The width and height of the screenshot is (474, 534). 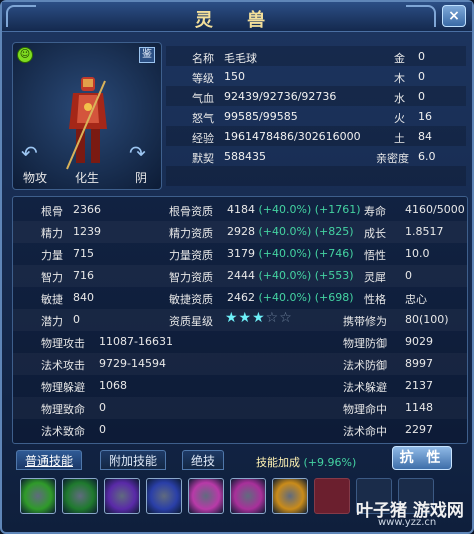 I want to click on resistance-button: 抗 性, so click(x=422, y=458).